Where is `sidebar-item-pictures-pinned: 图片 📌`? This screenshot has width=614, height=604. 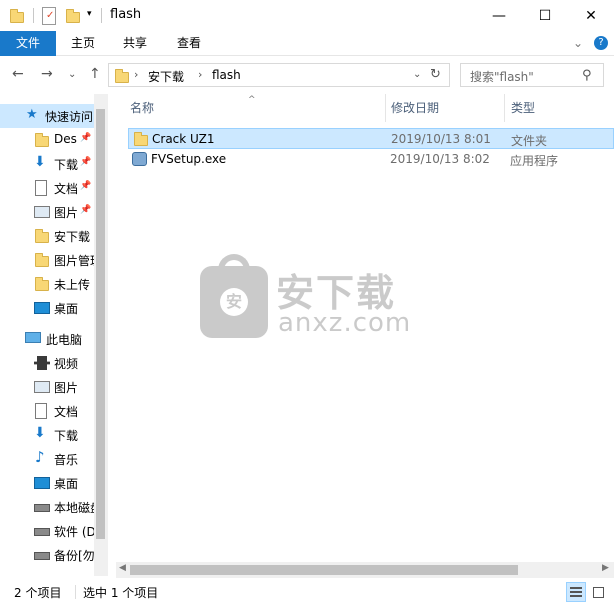
sidebar-item-pictures-pinned: 图片 📌 is located at coordinates (47, 212).